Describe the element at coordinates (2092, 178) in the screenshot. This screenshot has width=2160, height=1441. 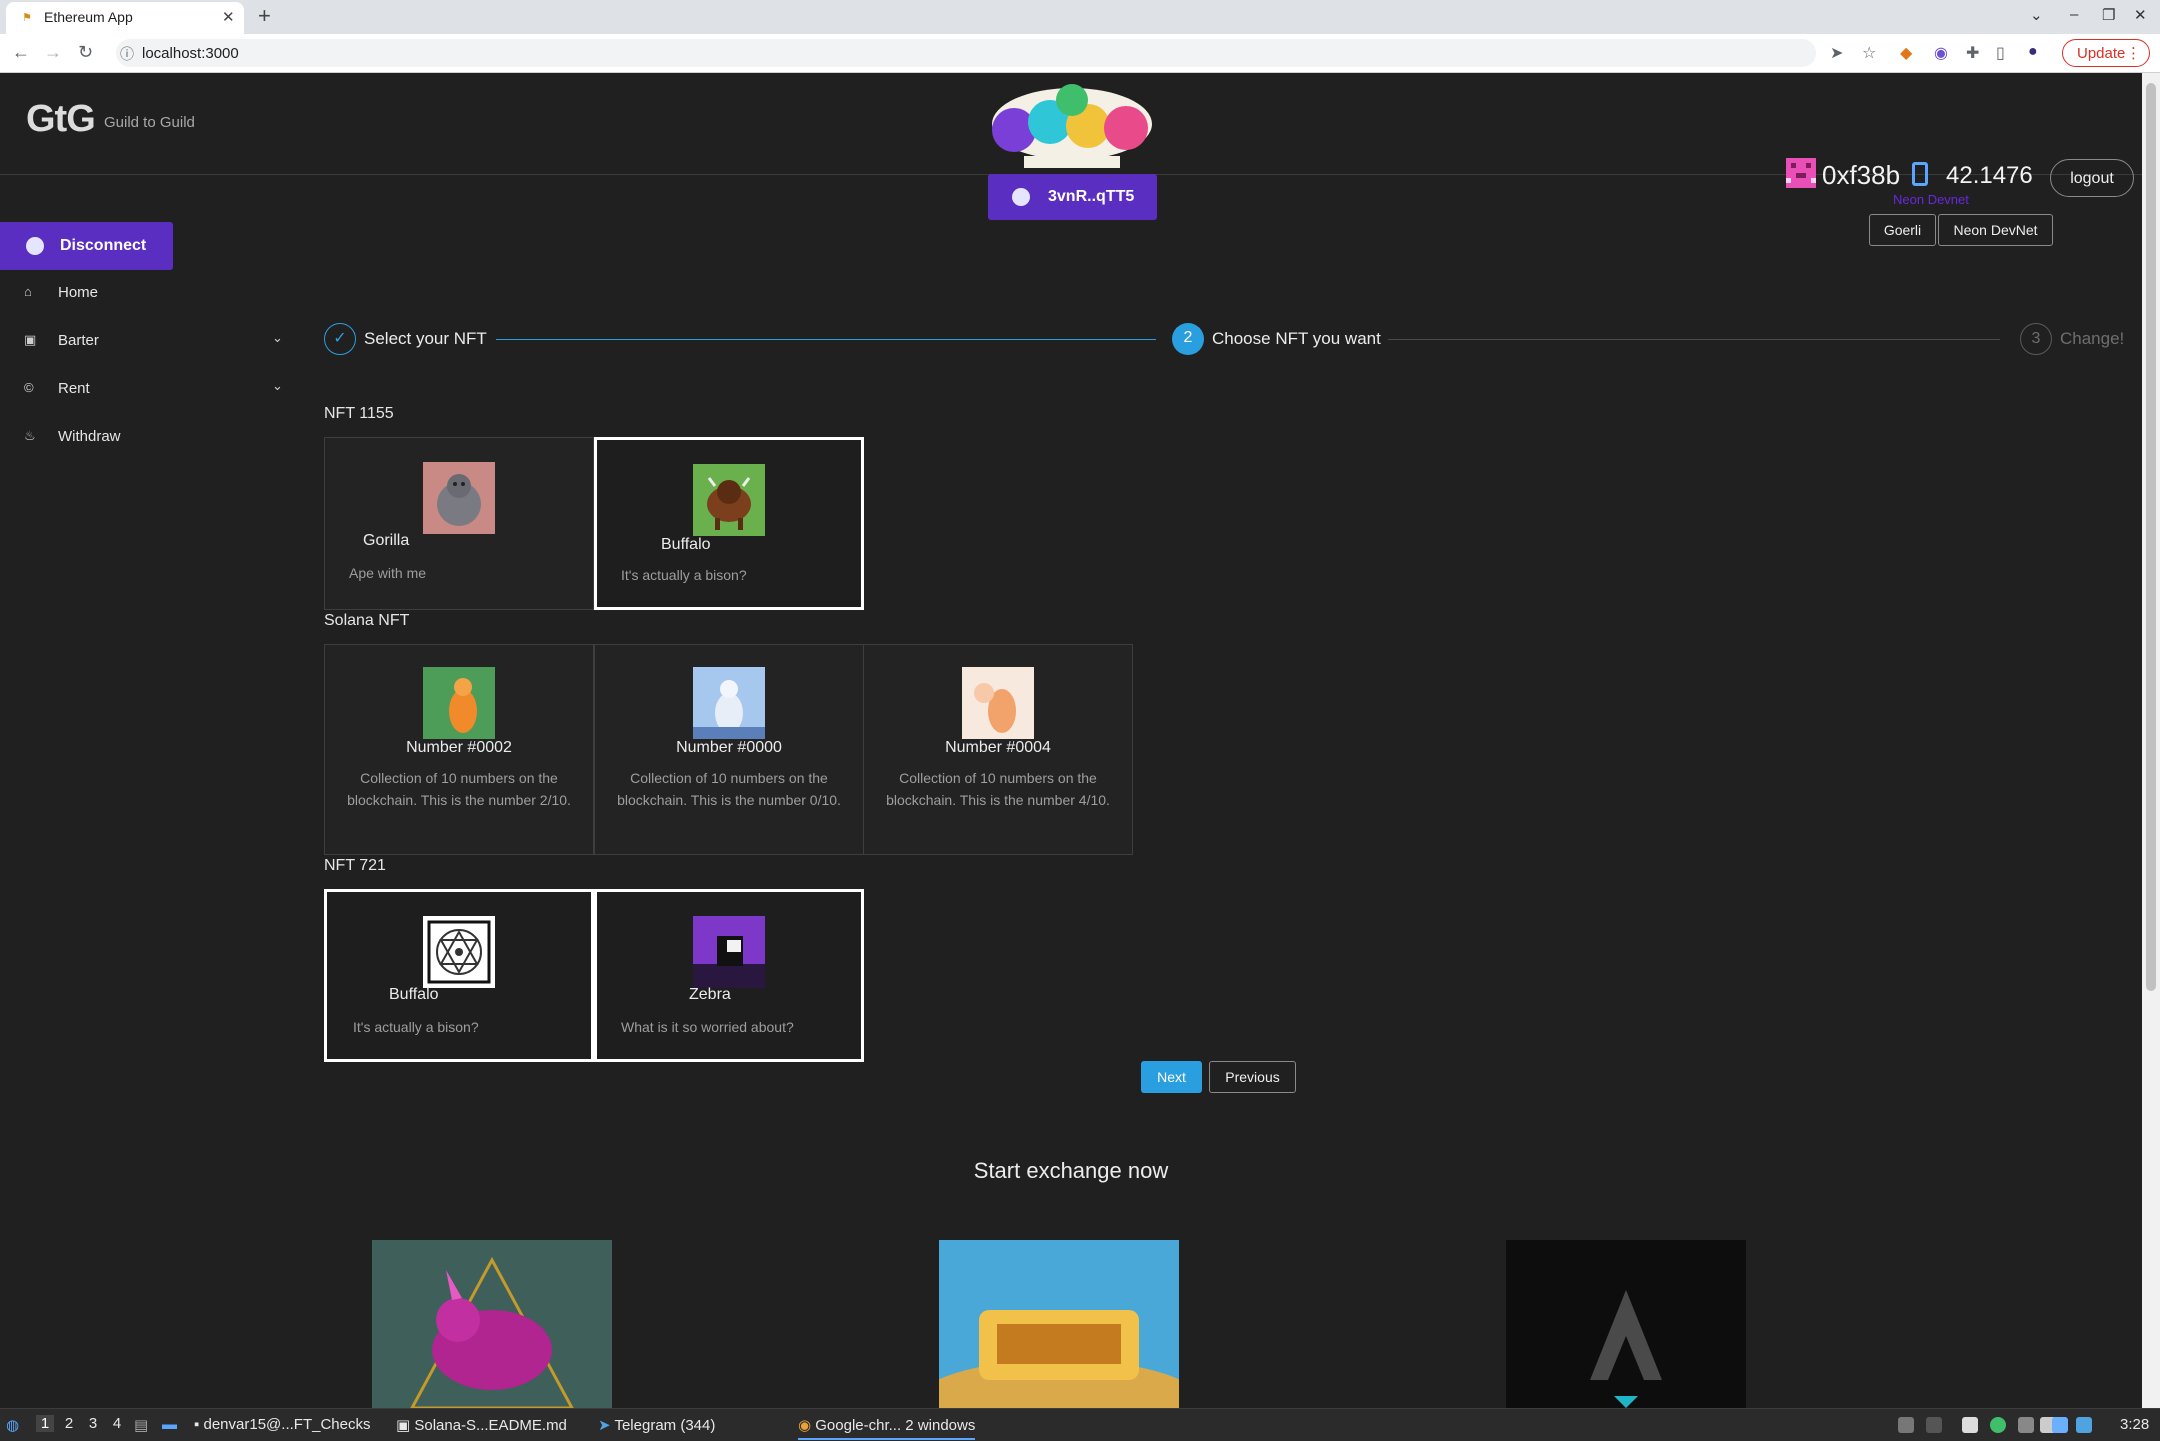
I see `logout-button: logout` at that location.